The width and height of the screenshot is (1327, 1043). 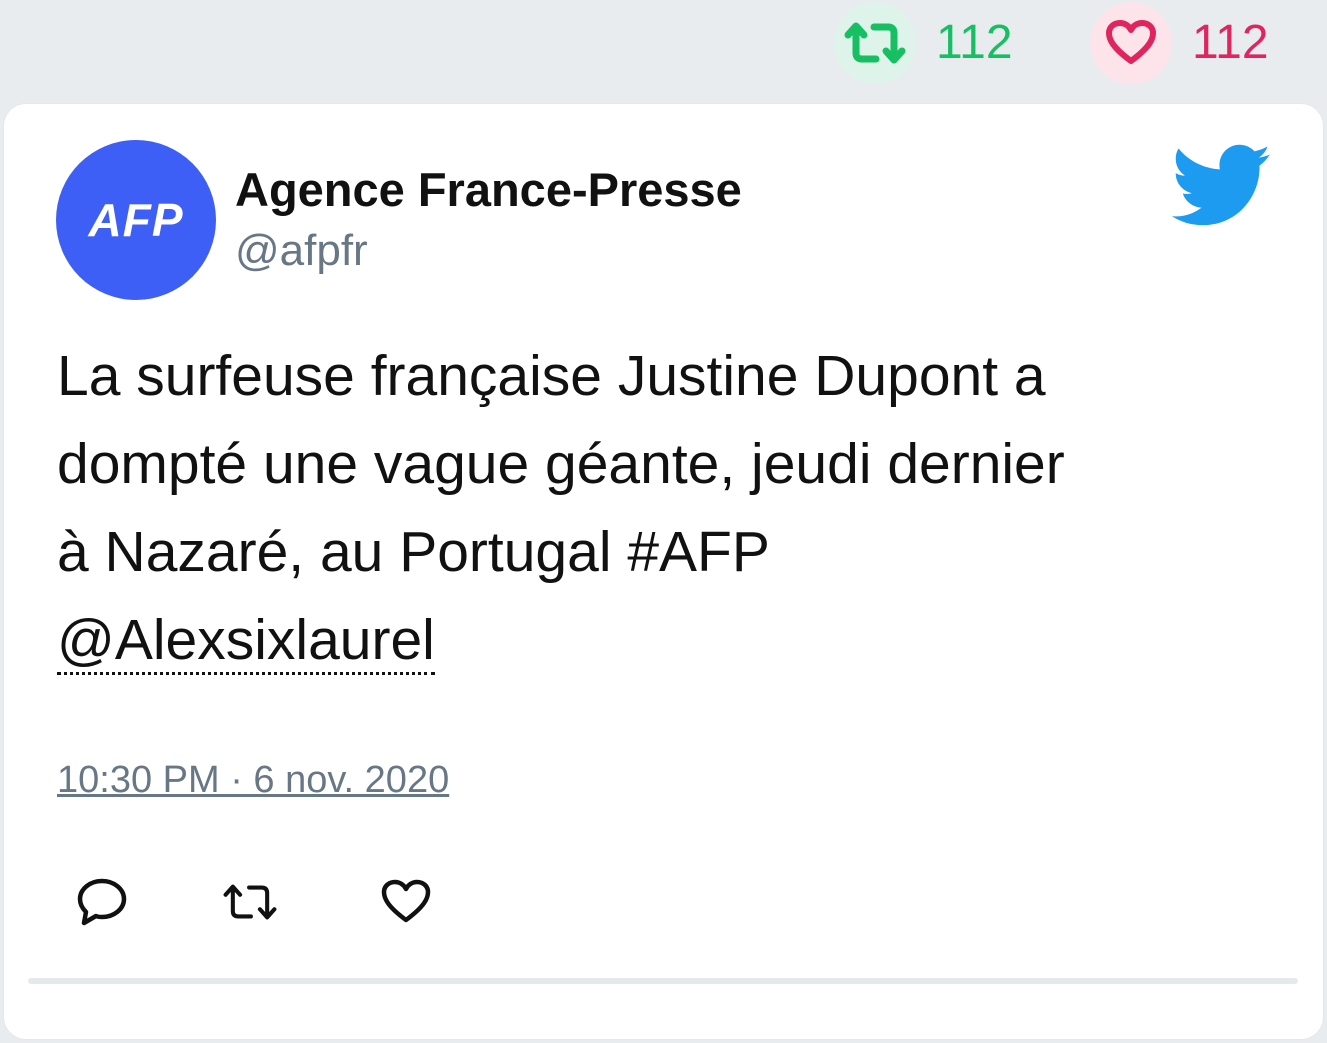 I want to click on tweet-timestamp: 10:30 PM · 6 nov. 2020, so click(x=253, y=780).